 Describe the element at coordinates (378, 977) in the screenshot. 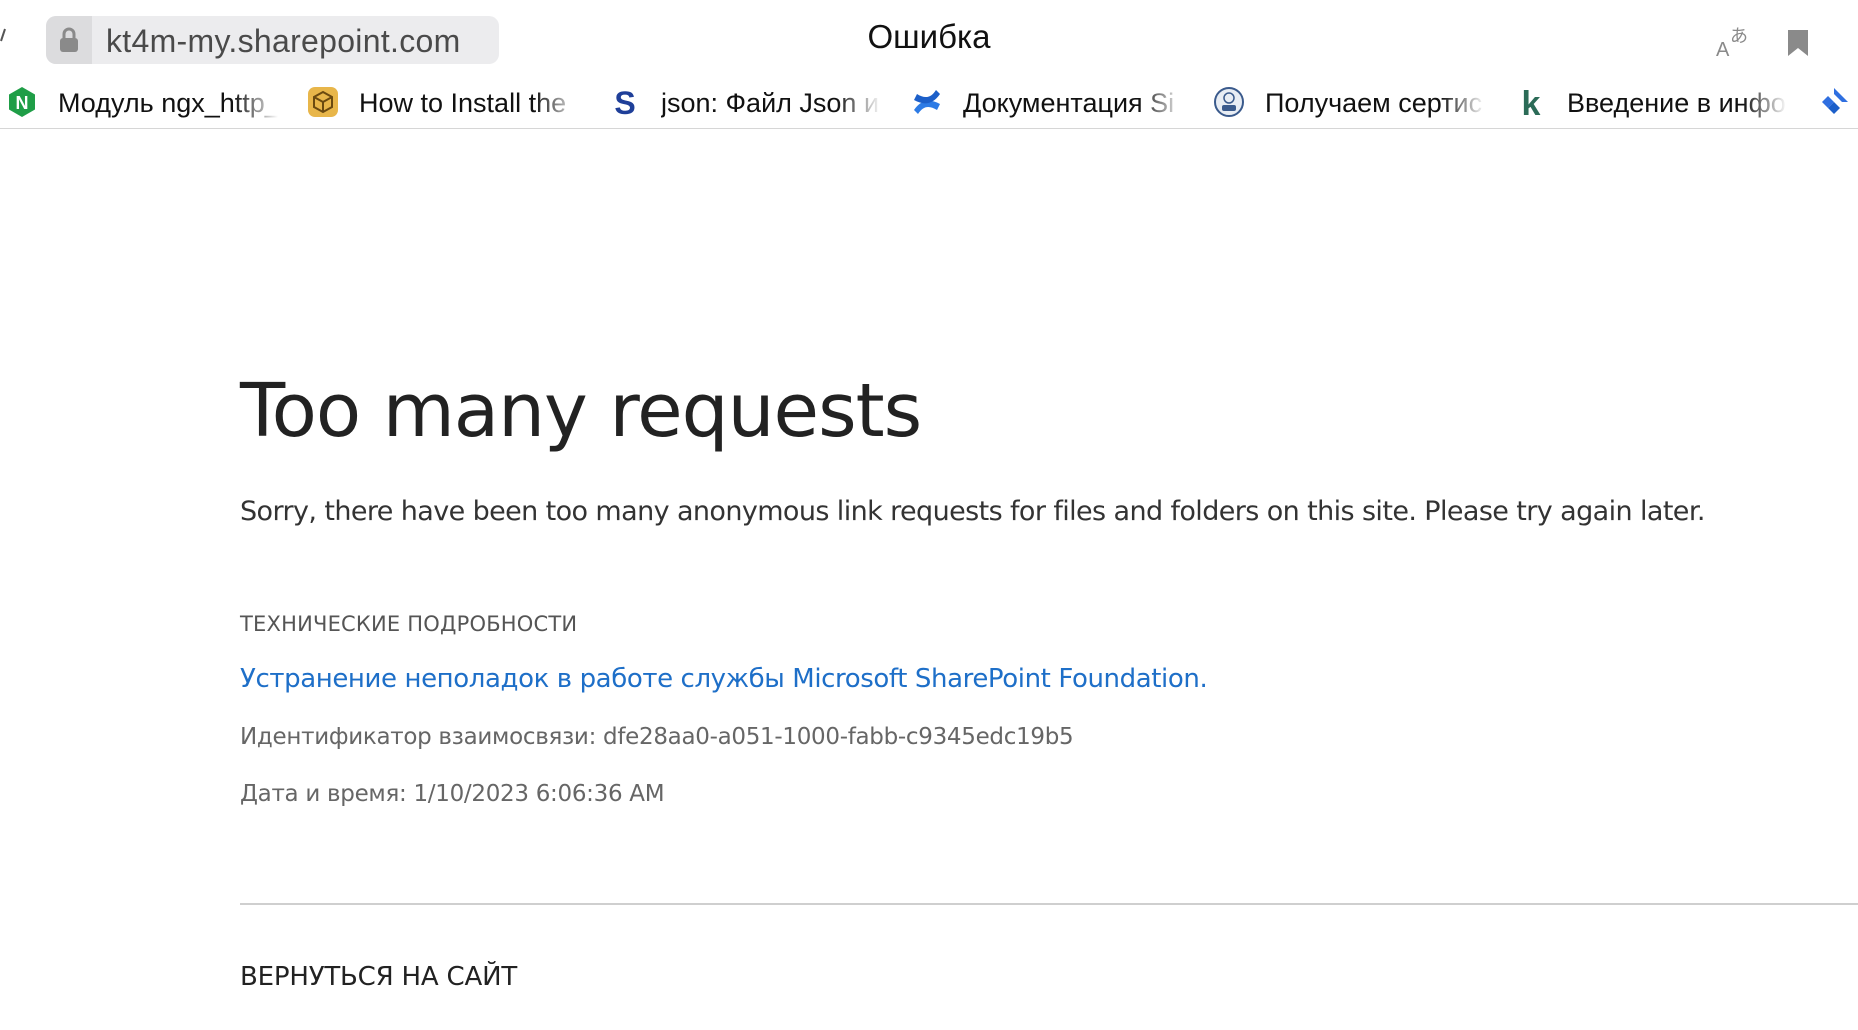

I see `return-to-site-link: ВЕРНУТЬСЯ НА САЙТ` at that location.